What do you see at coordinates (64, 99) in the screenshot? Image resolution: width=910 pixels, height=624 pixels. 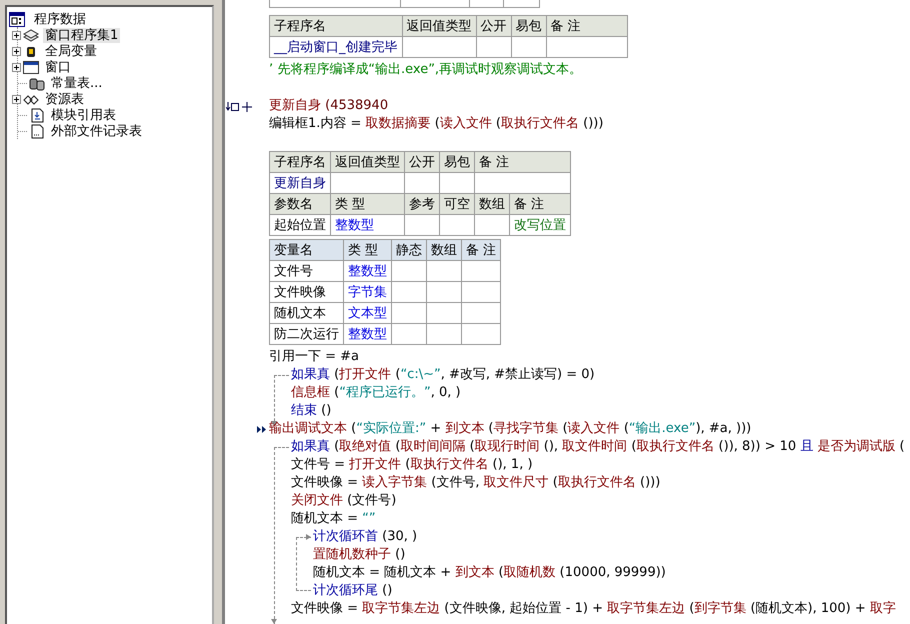 I see `tree-item-label: 资源表` at bounding box center [64, 99].